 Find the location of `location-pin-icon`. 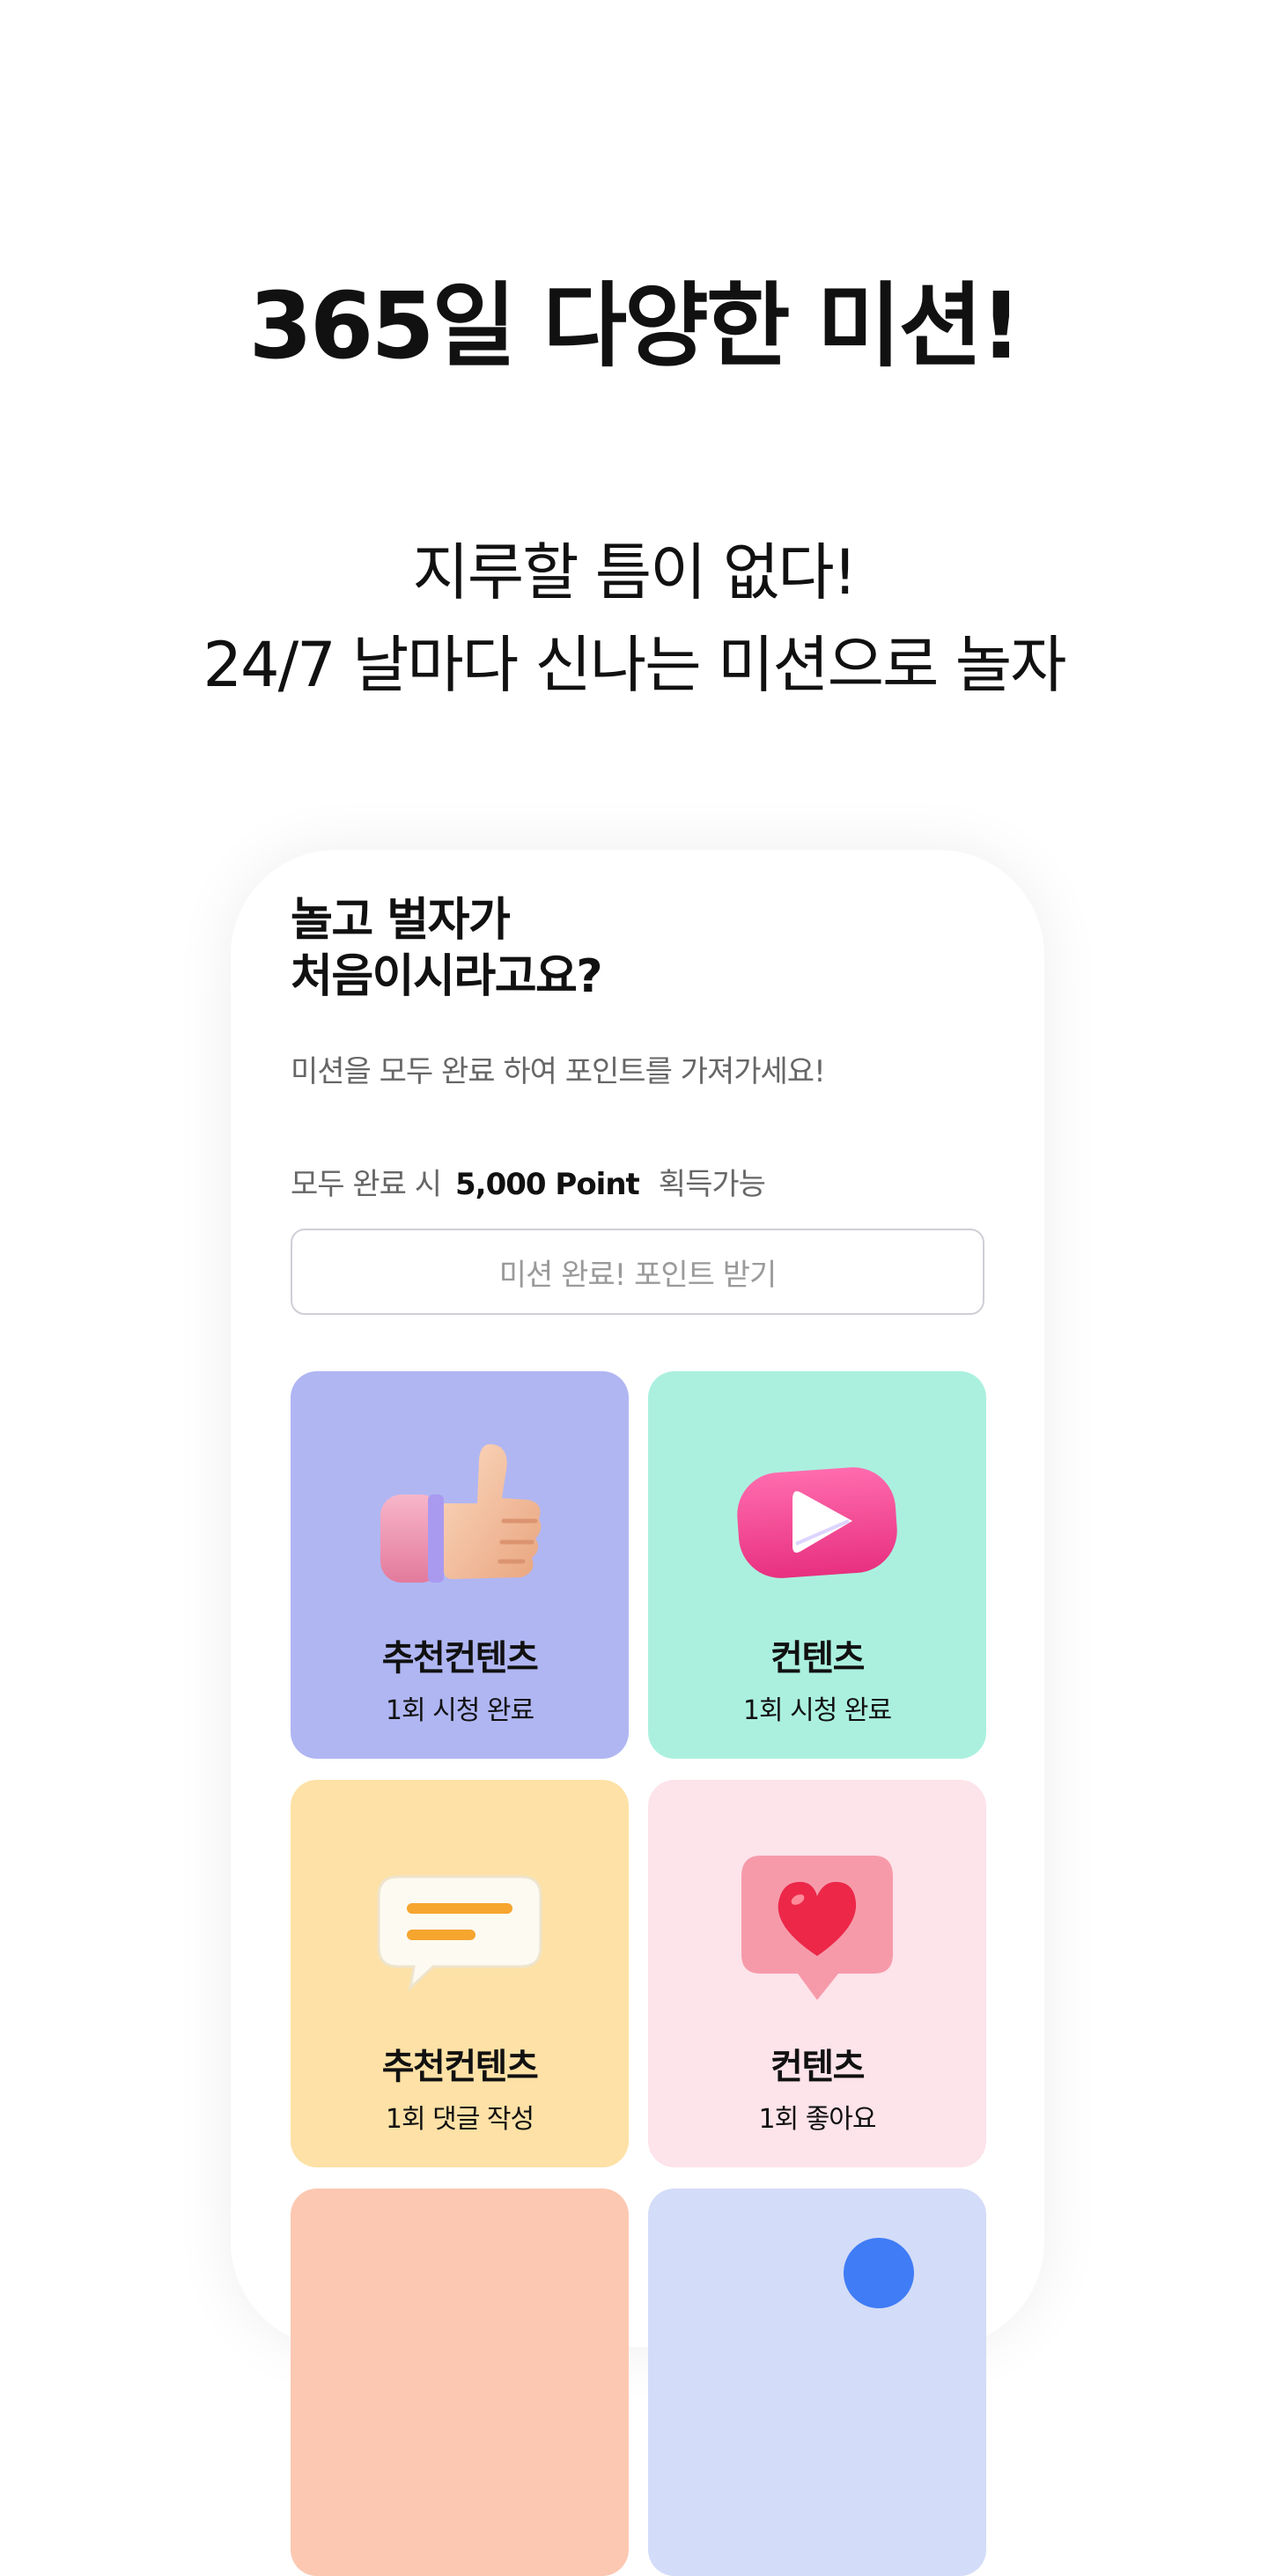

location-pin-icon is located at coordinates (879, 2273).